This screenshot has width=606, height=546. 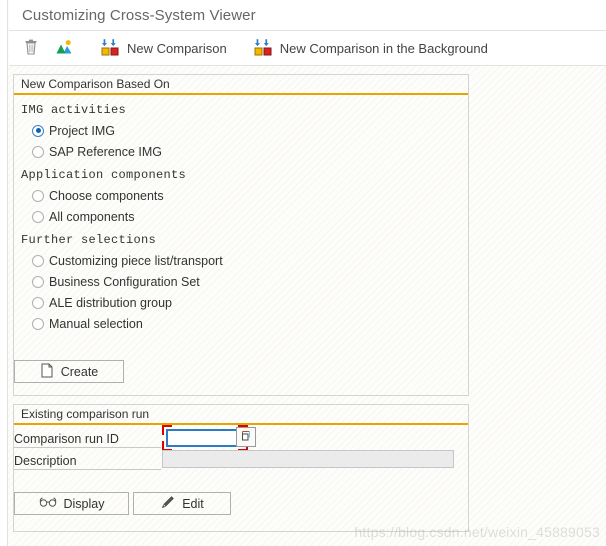 I want to click on comparison-run-id-input, so click(x=205, y=438).